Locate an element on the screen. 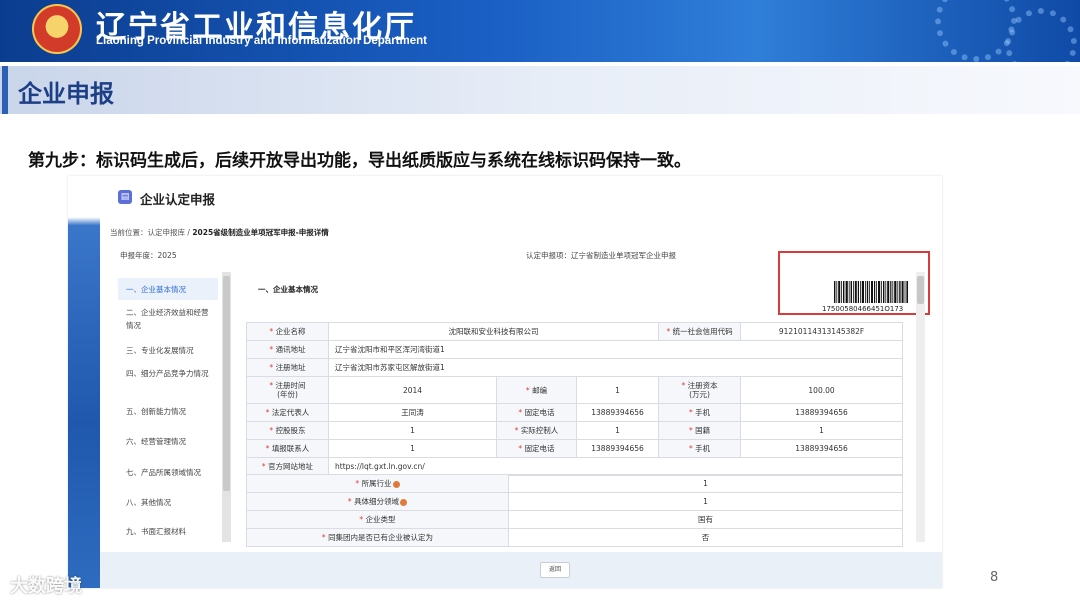 The image size is (1080, 607). nav-item-basic-info: 一、企业基本情况 is located at coordinates (169, 289).